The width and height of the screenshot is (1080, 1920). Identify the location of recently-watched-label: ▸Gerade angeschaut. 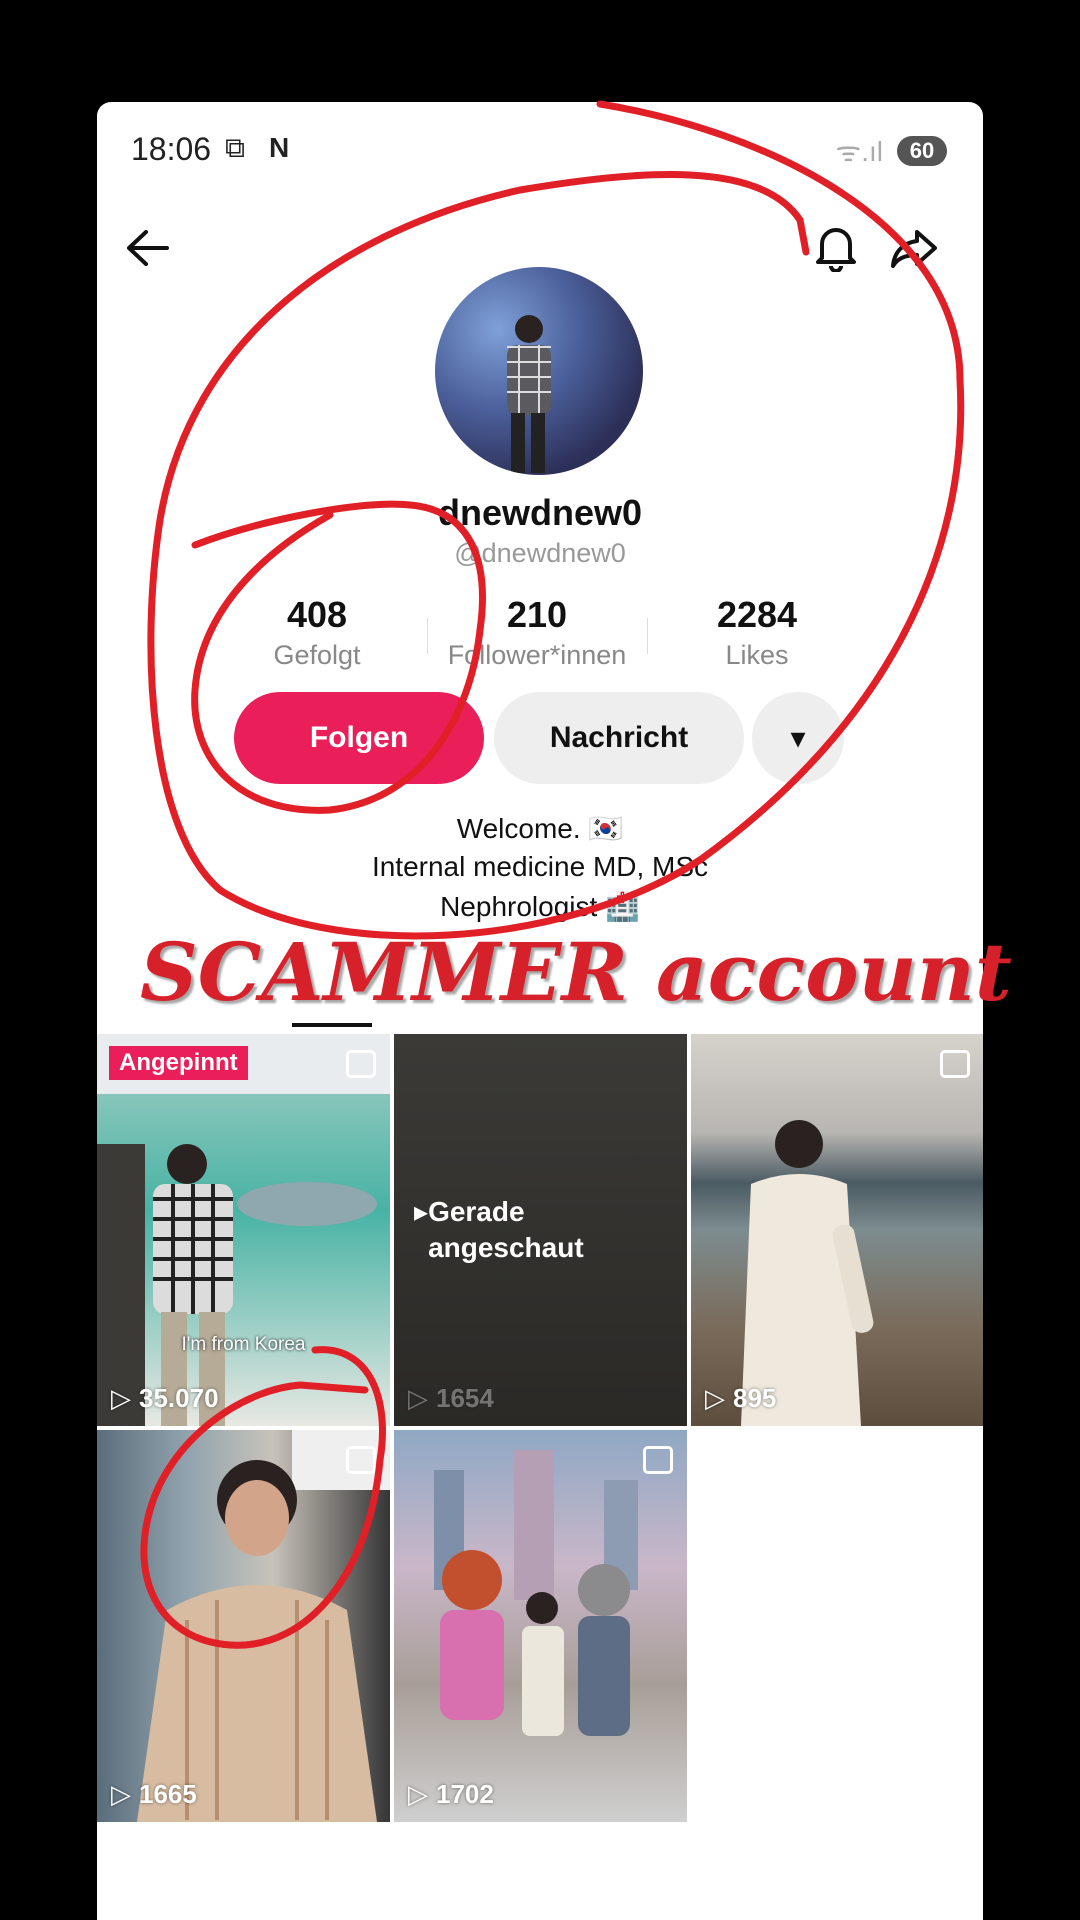
(506, 1230).